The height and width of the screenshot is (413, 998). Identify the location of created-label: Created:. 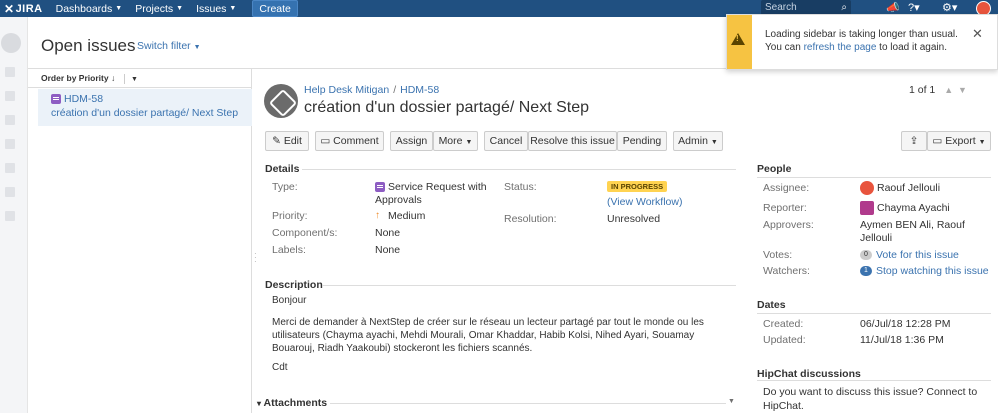
(783, 324).